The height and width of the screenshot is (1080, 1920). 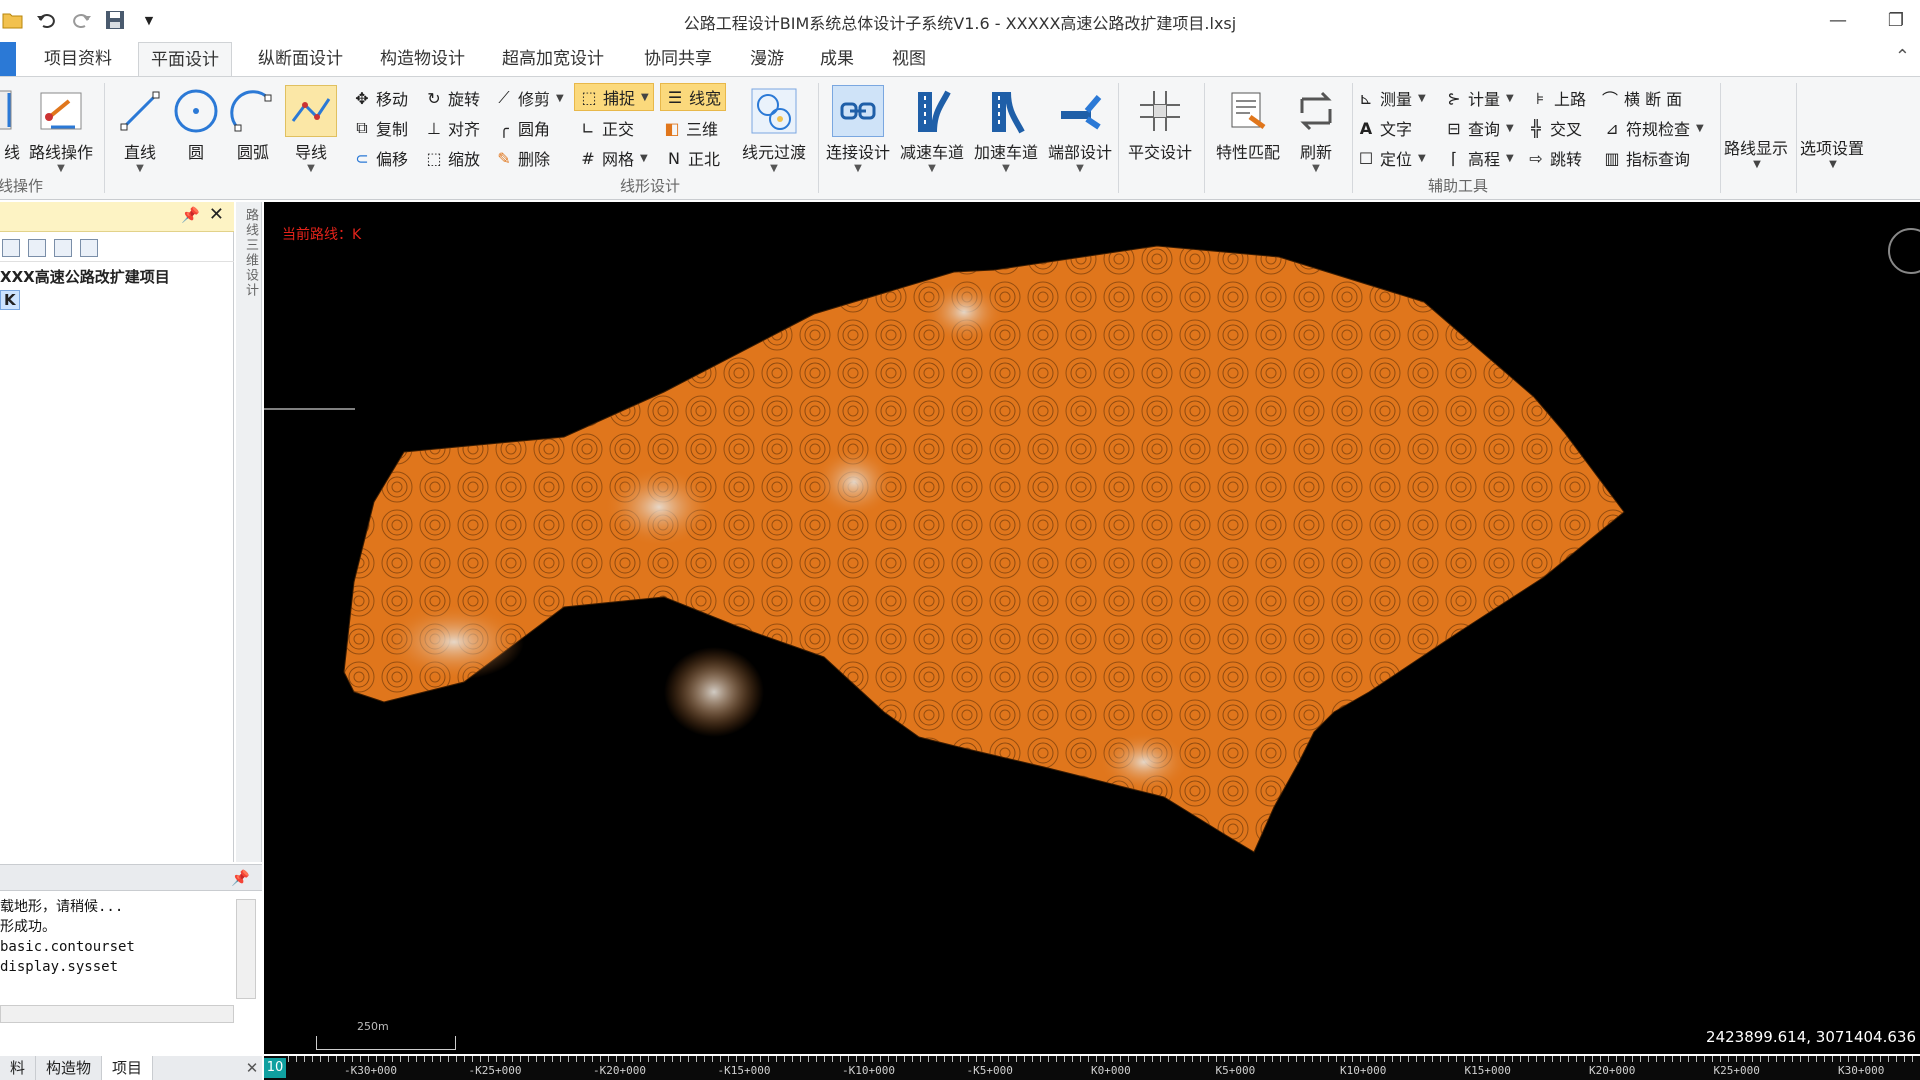 What do you see at coordinates (1832, 152) in the screenshot?
I see `options-button: 选项设置 ▼` at bounding box center [1832, 152].